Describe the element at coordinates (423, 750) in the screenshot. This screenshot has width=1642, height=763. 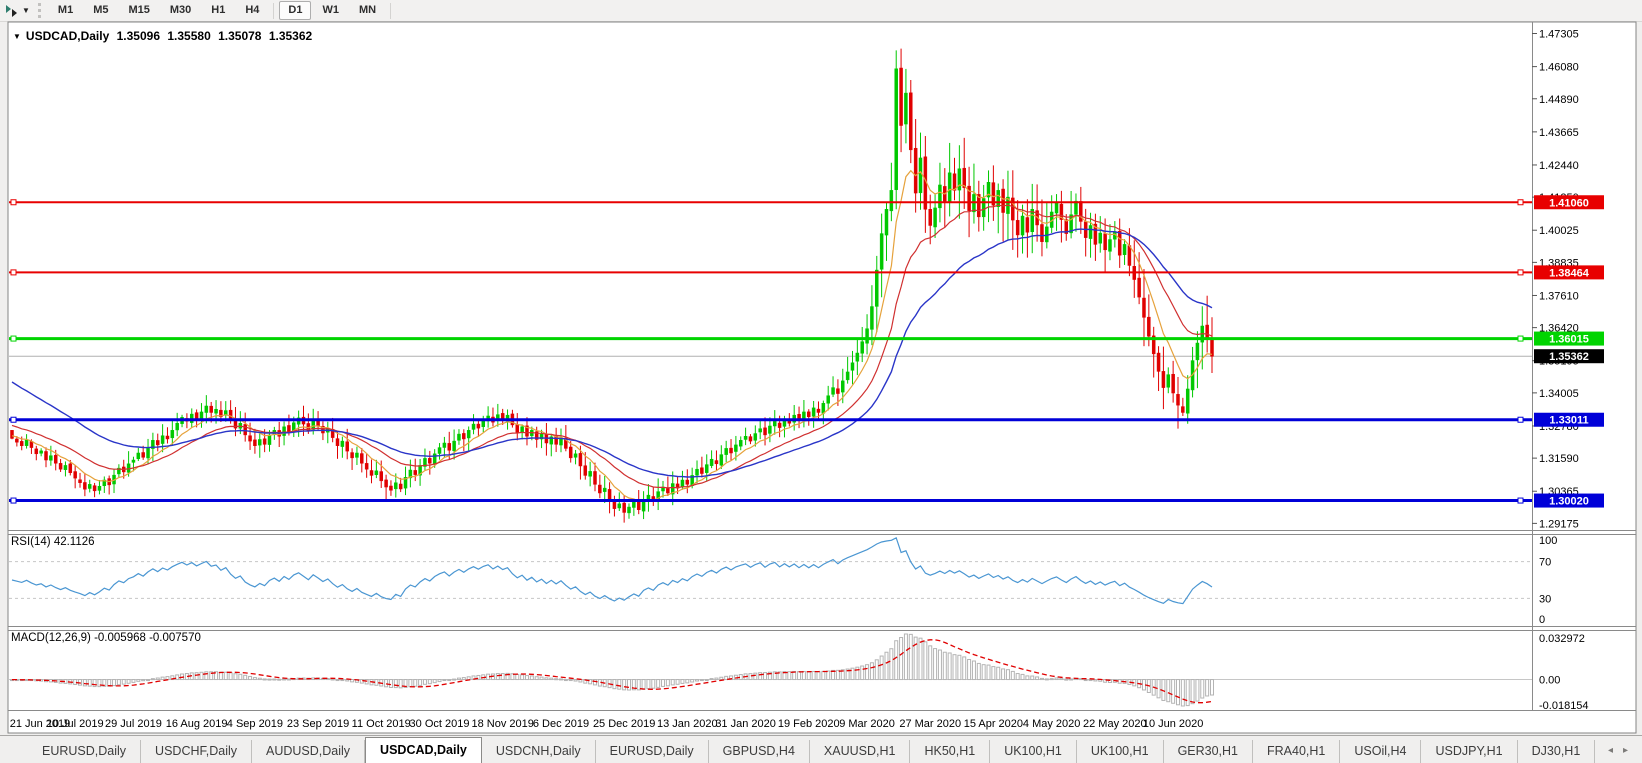
I see `symbol-tab-usdcad-daily: USDCAD,Daily` at that location.